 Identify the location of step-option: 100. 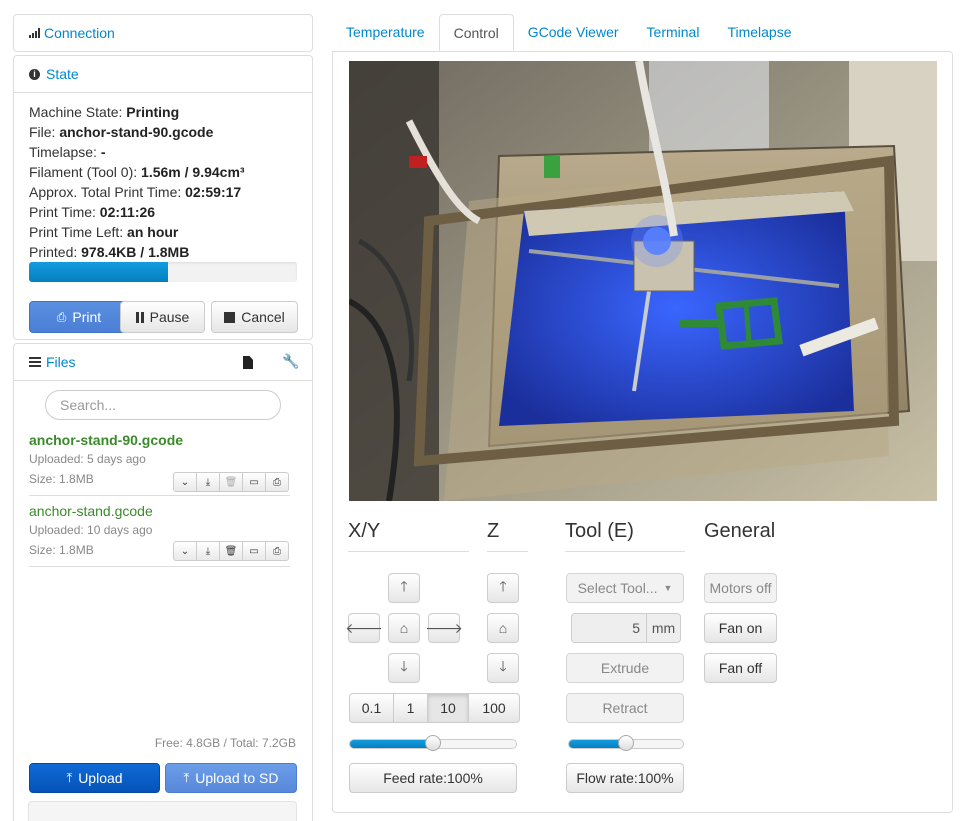
(494, 708).